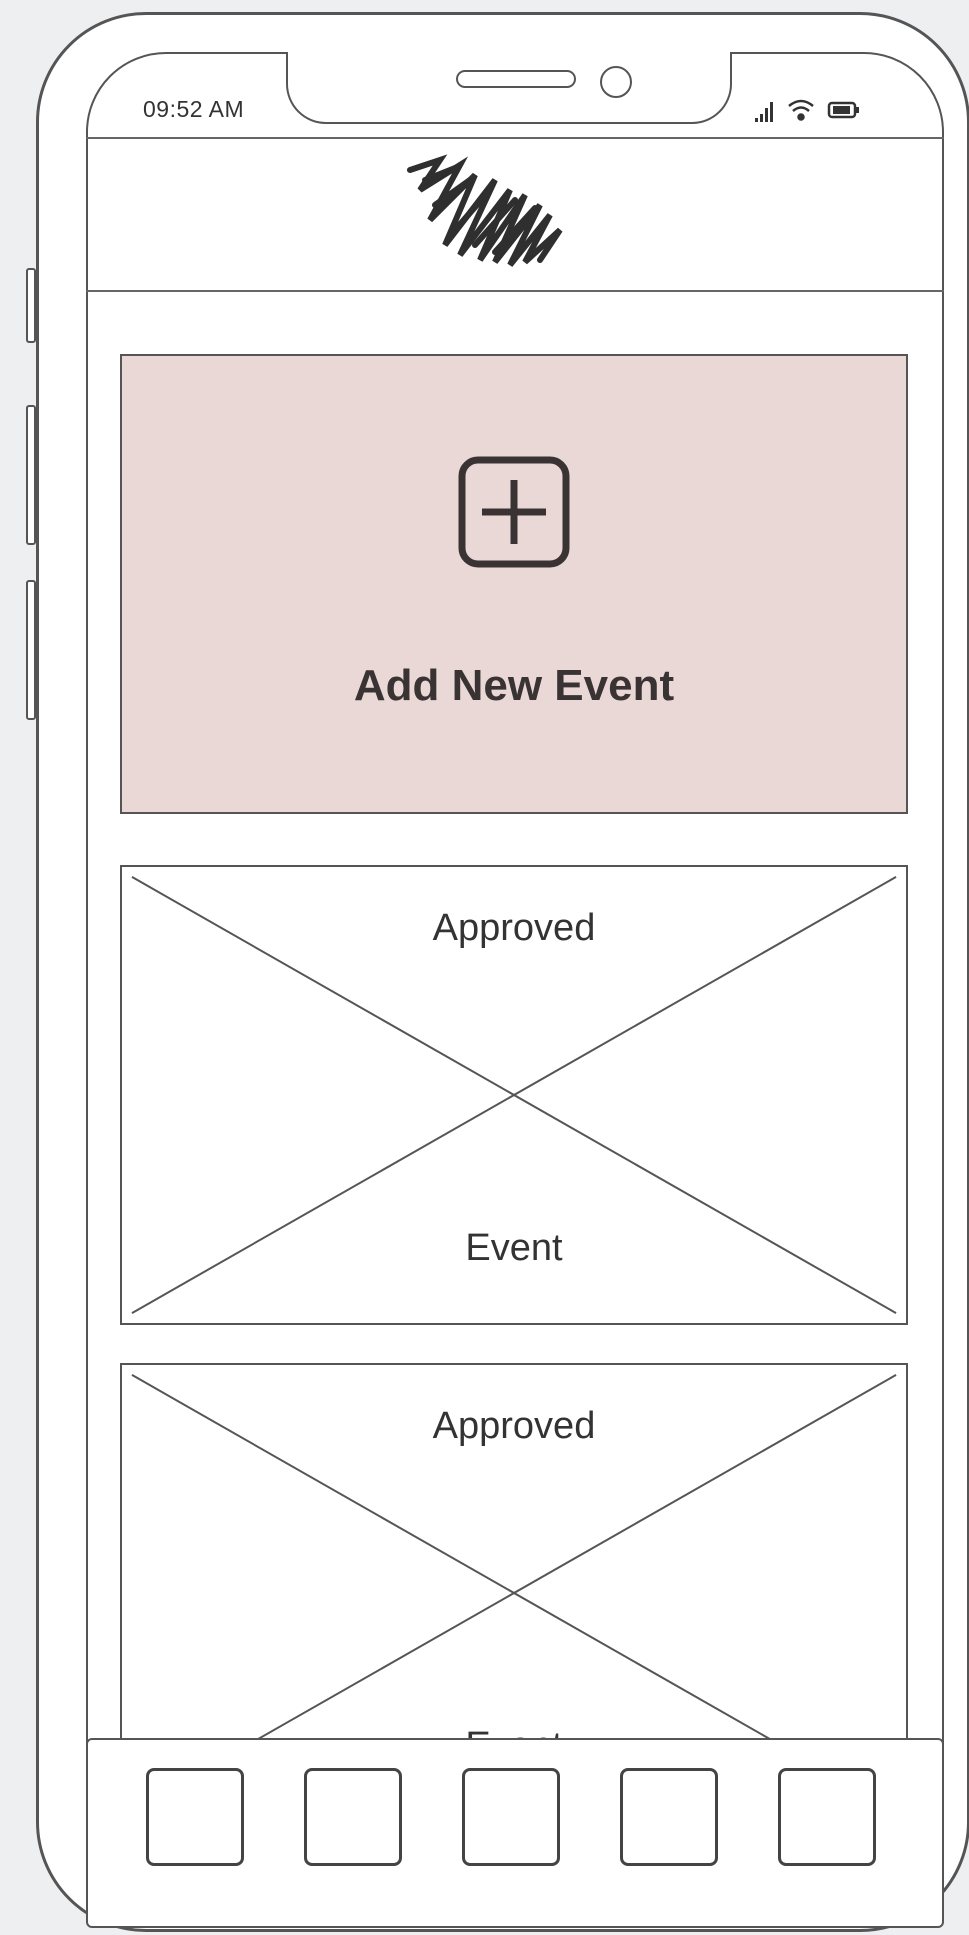 The image size is (969, 1935). What do you see at coordinates (194, 109) in the screenshot?
I see `status-time: 09:52 AM` at bounding box center [194, 109].